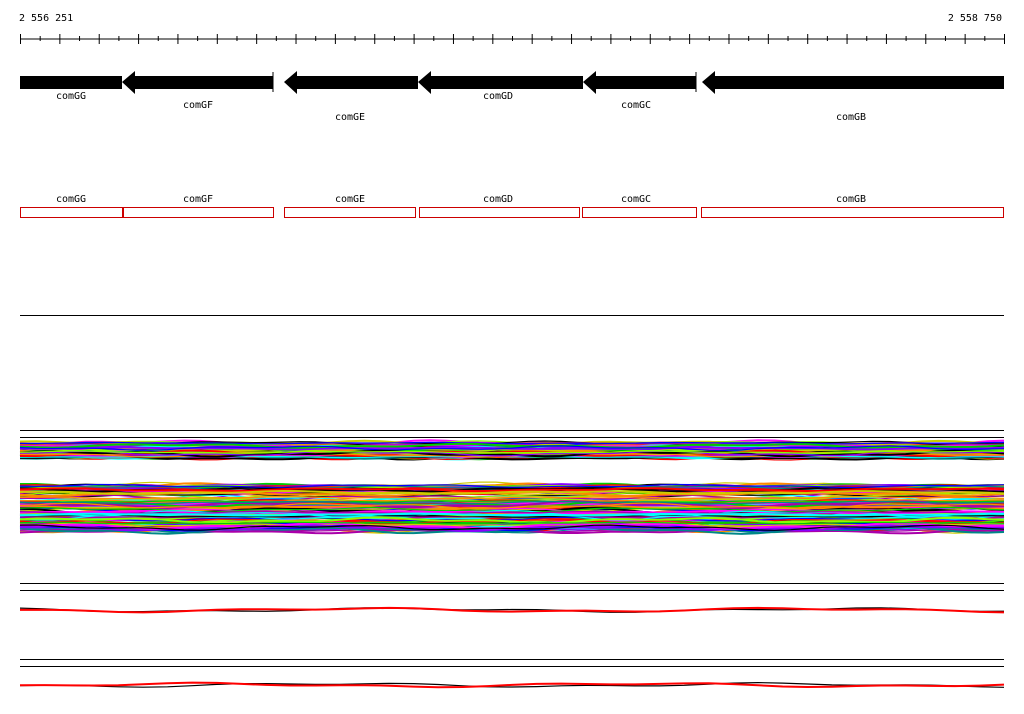 This screenshot has width=1024, height=714. I want to click on gene-arrow-comGD, so click(500, 82).